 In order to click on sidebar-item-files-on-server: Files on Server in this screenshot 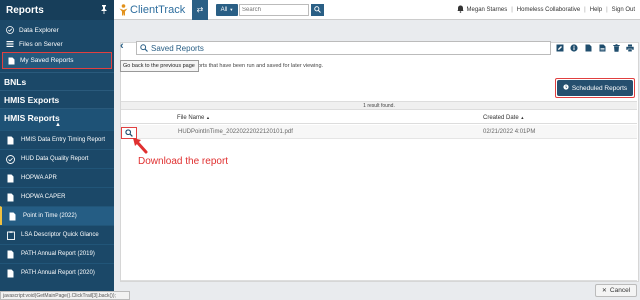, I will do `click(57, 44)`.